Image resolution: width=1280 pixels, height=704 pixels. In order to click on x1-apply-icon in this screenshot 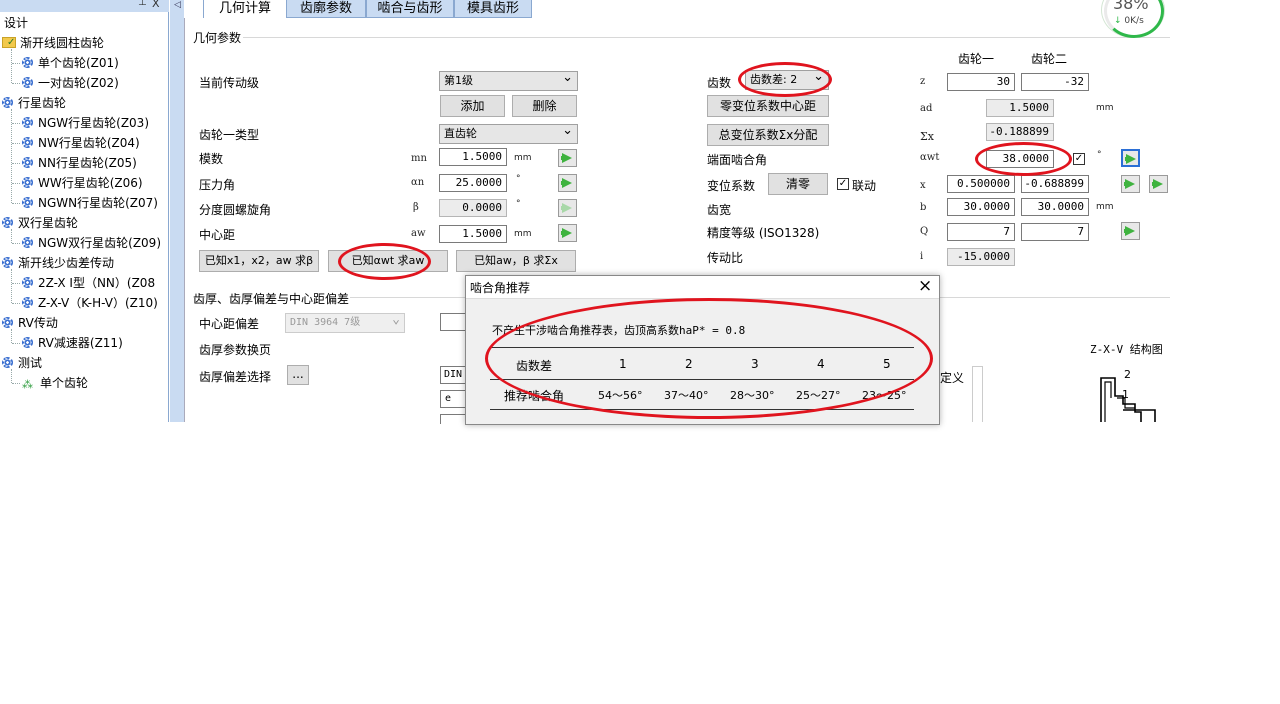, I will do `click(1130, 184)`.